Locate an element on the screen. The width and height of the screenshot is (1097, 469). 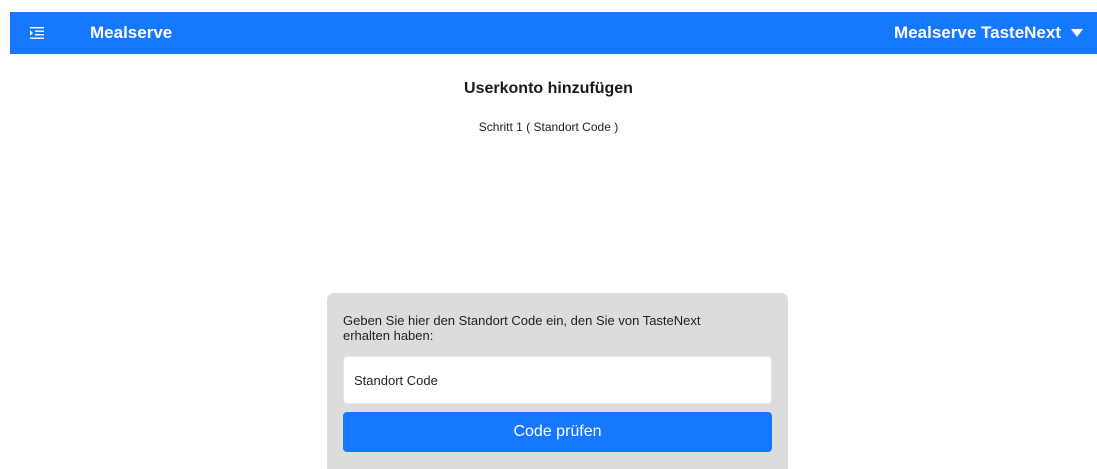
caret-down-icon is located at coordinates (1077, 33).